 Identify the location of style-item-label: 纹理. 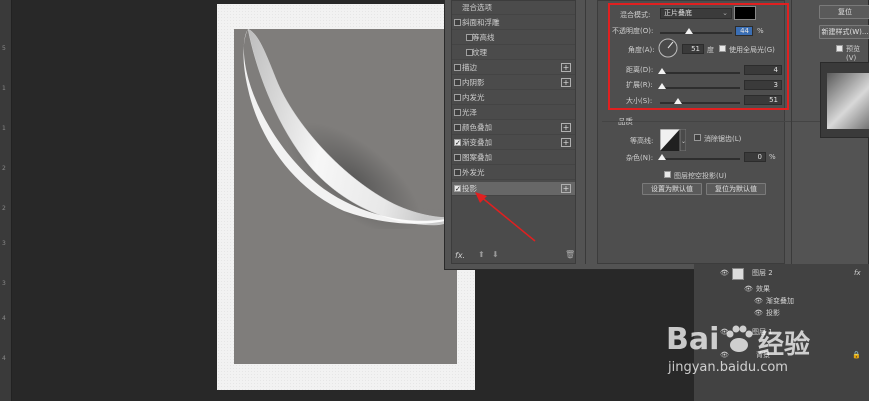
(479, 52).